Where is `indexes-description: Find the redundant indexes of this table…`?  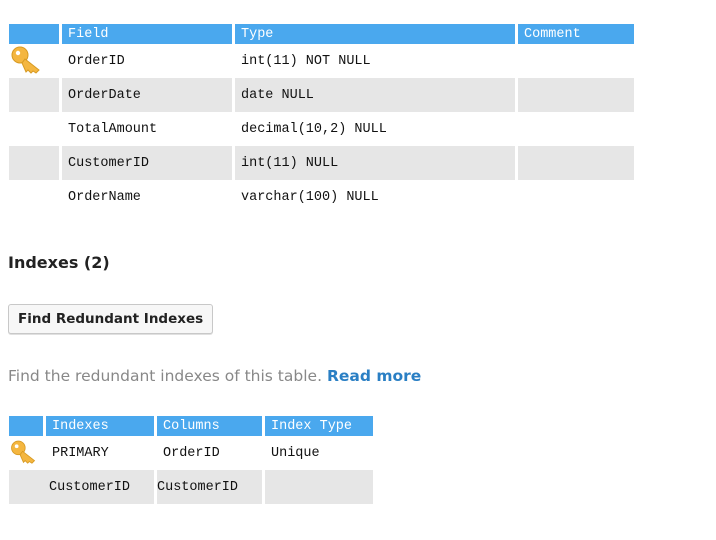 indexes-description: Find the redundant indexes of this table… is located at coordinates (214, 376).